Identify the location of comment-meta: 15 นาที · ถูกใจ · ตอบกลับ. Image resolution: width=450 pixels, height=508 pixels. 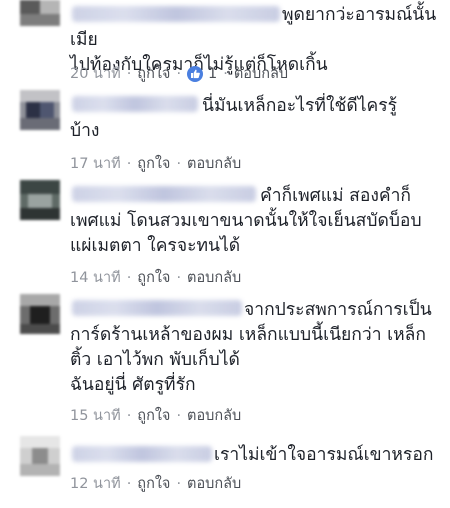
(155, 415).